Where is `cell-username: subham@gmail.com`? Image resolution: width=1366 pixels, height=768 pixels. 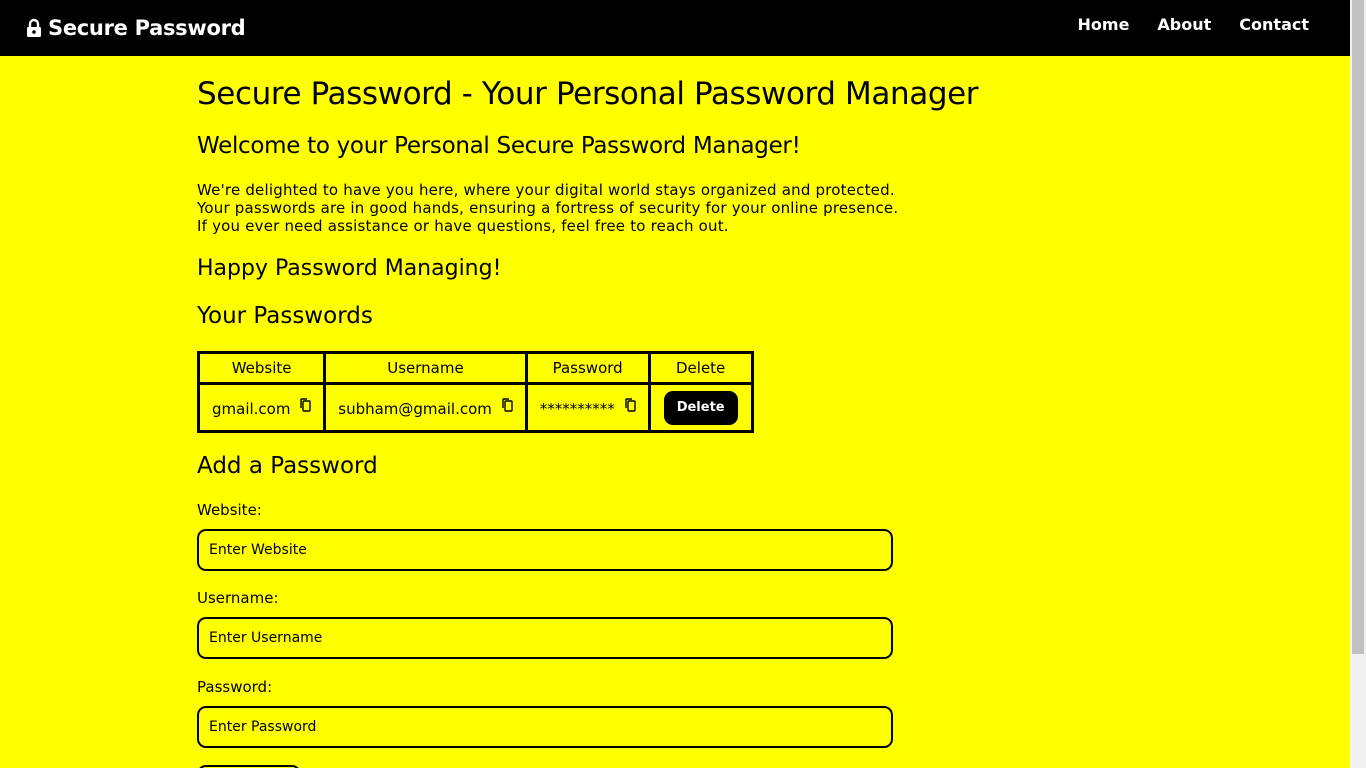
cell-username: subham@gmail.com is located at coordinates (425, 407).